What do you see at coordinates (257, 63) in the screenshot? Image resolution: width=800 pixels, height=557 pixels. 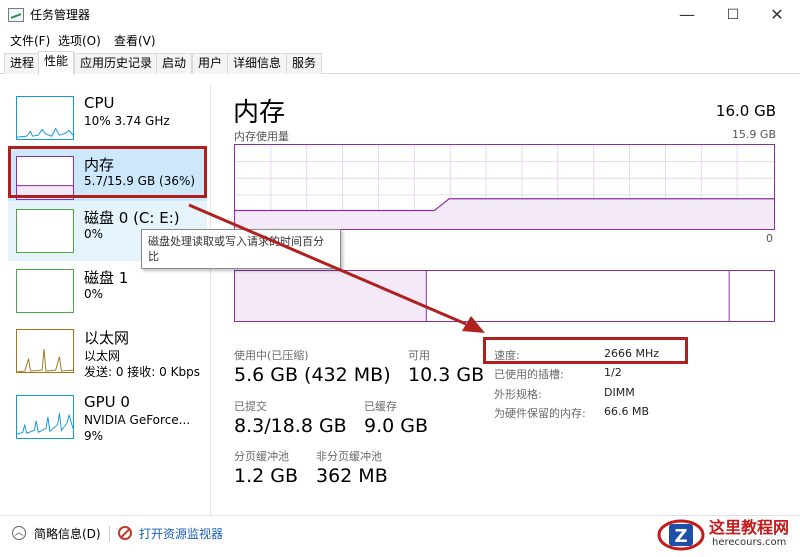 I see `tab-details: 详细信息` at bounding box center [257, 63].